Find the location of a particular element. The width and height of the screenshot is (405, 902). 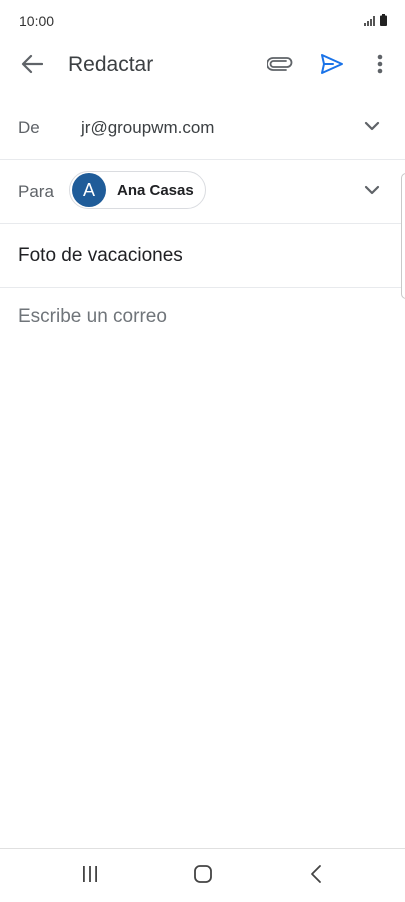

recipient-name: Ana Casas is located at coordinates (155, 190).